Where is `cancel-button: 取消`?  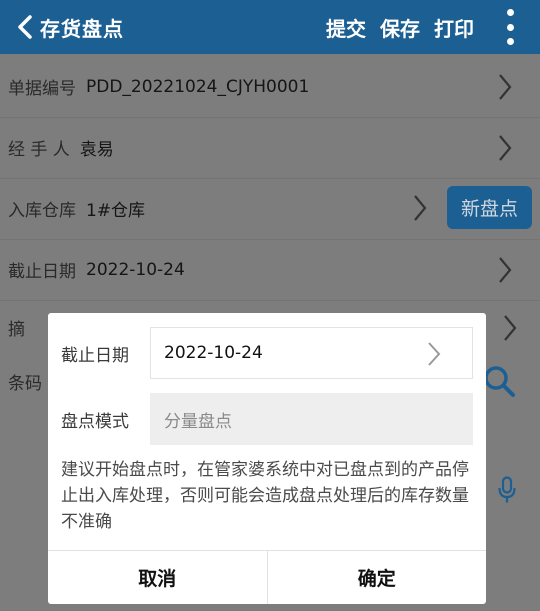 cancel-button: 取消 is located at coordinates (157, 577).